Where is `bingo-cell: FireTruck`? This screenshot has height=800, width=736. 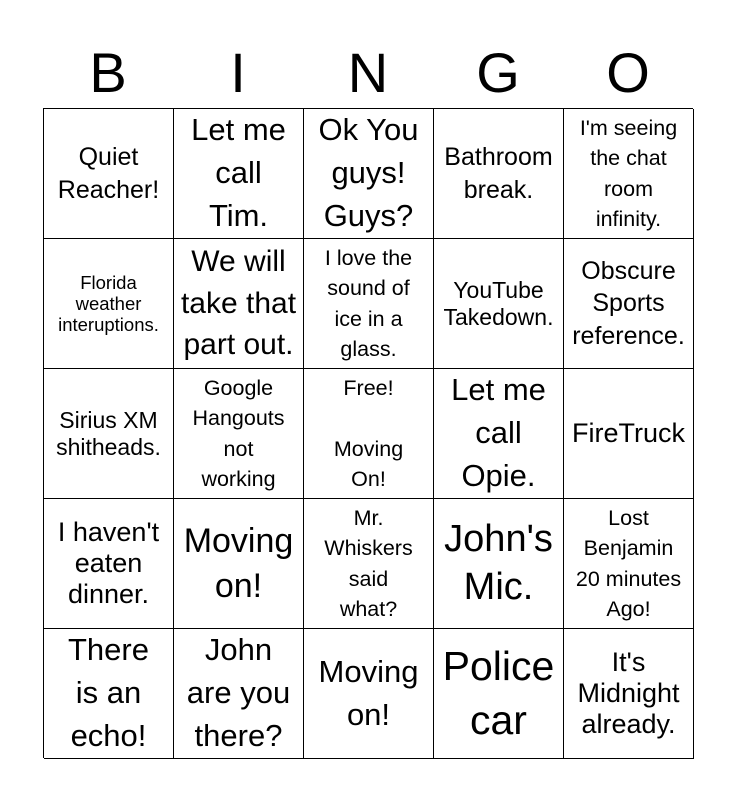 bingo-cell: FireTruck is located at coordinates (629, 434).